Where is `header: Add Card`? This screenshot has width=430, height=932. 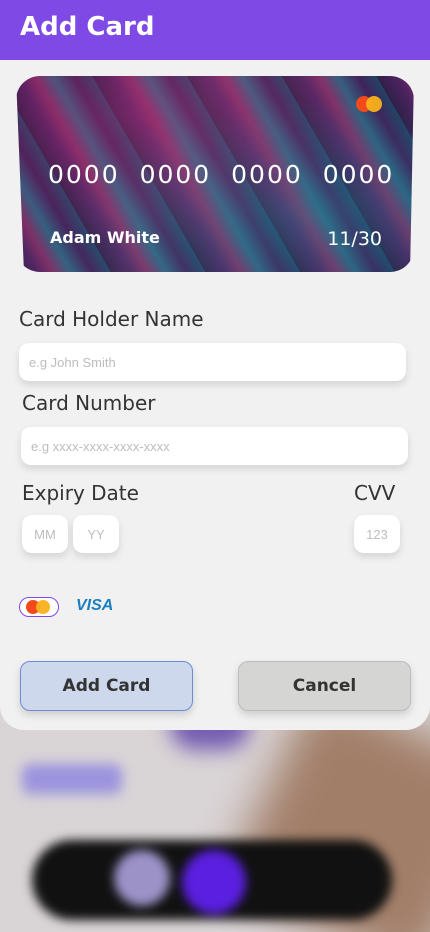 header: Add Card is located at coordinates (215, 30).